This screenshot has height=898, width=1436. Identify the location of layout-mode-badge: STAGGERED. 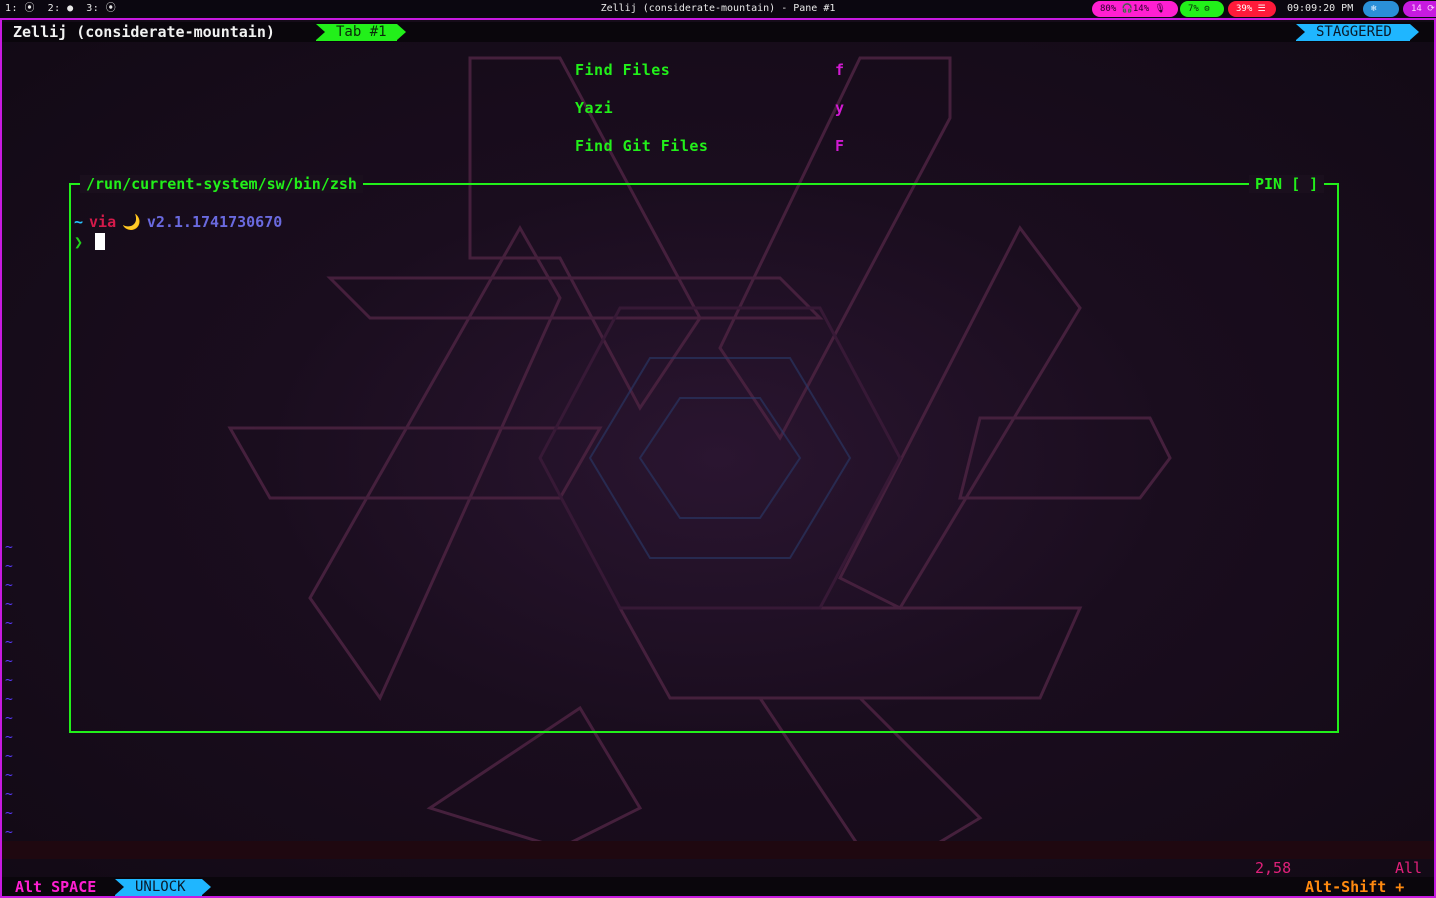
(1357, 32).